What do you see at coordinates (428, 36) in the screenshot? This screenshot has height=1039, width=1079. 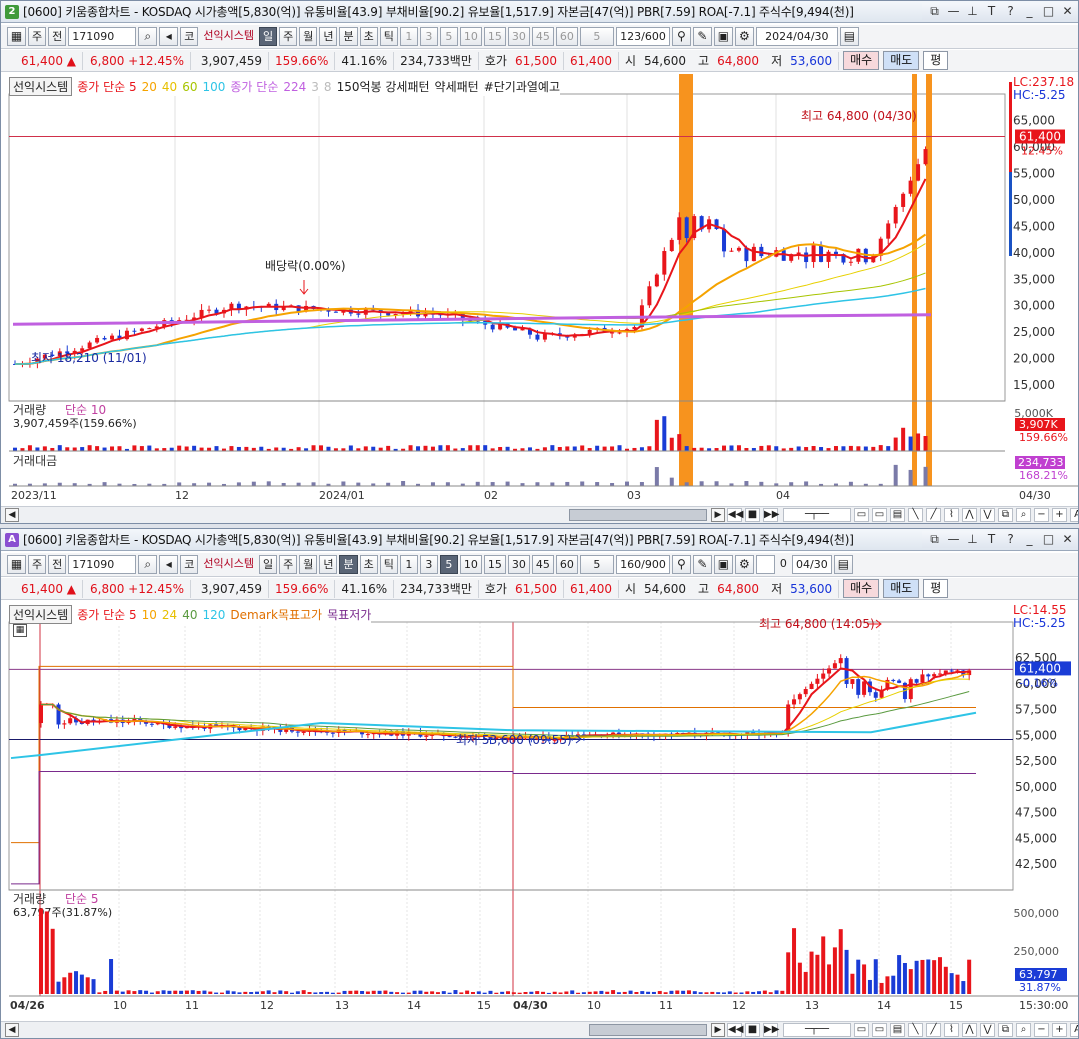 I see `interval-3: 3` at bounding box center [428, 36].